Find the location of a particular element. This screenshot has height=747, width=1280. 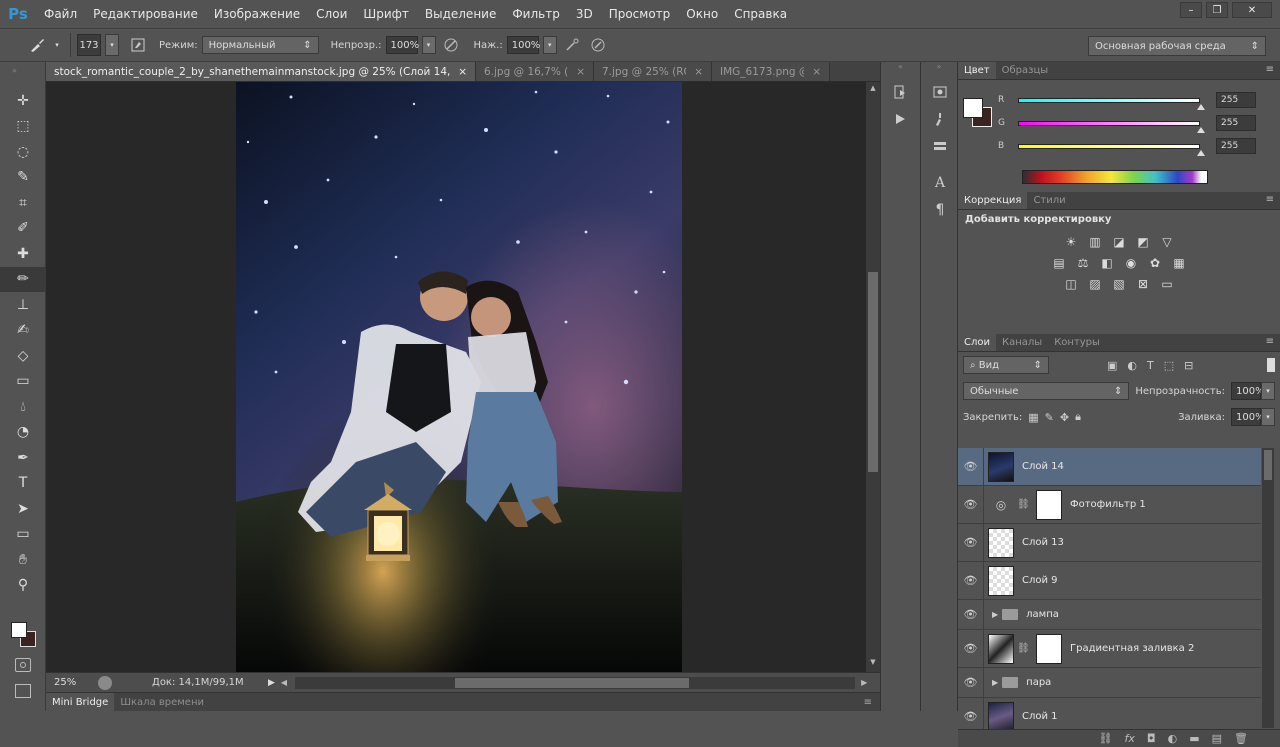

layer-row: 👁︎ ⛓ Градиентная заливка 2 is located at coordinates (1109, 649).